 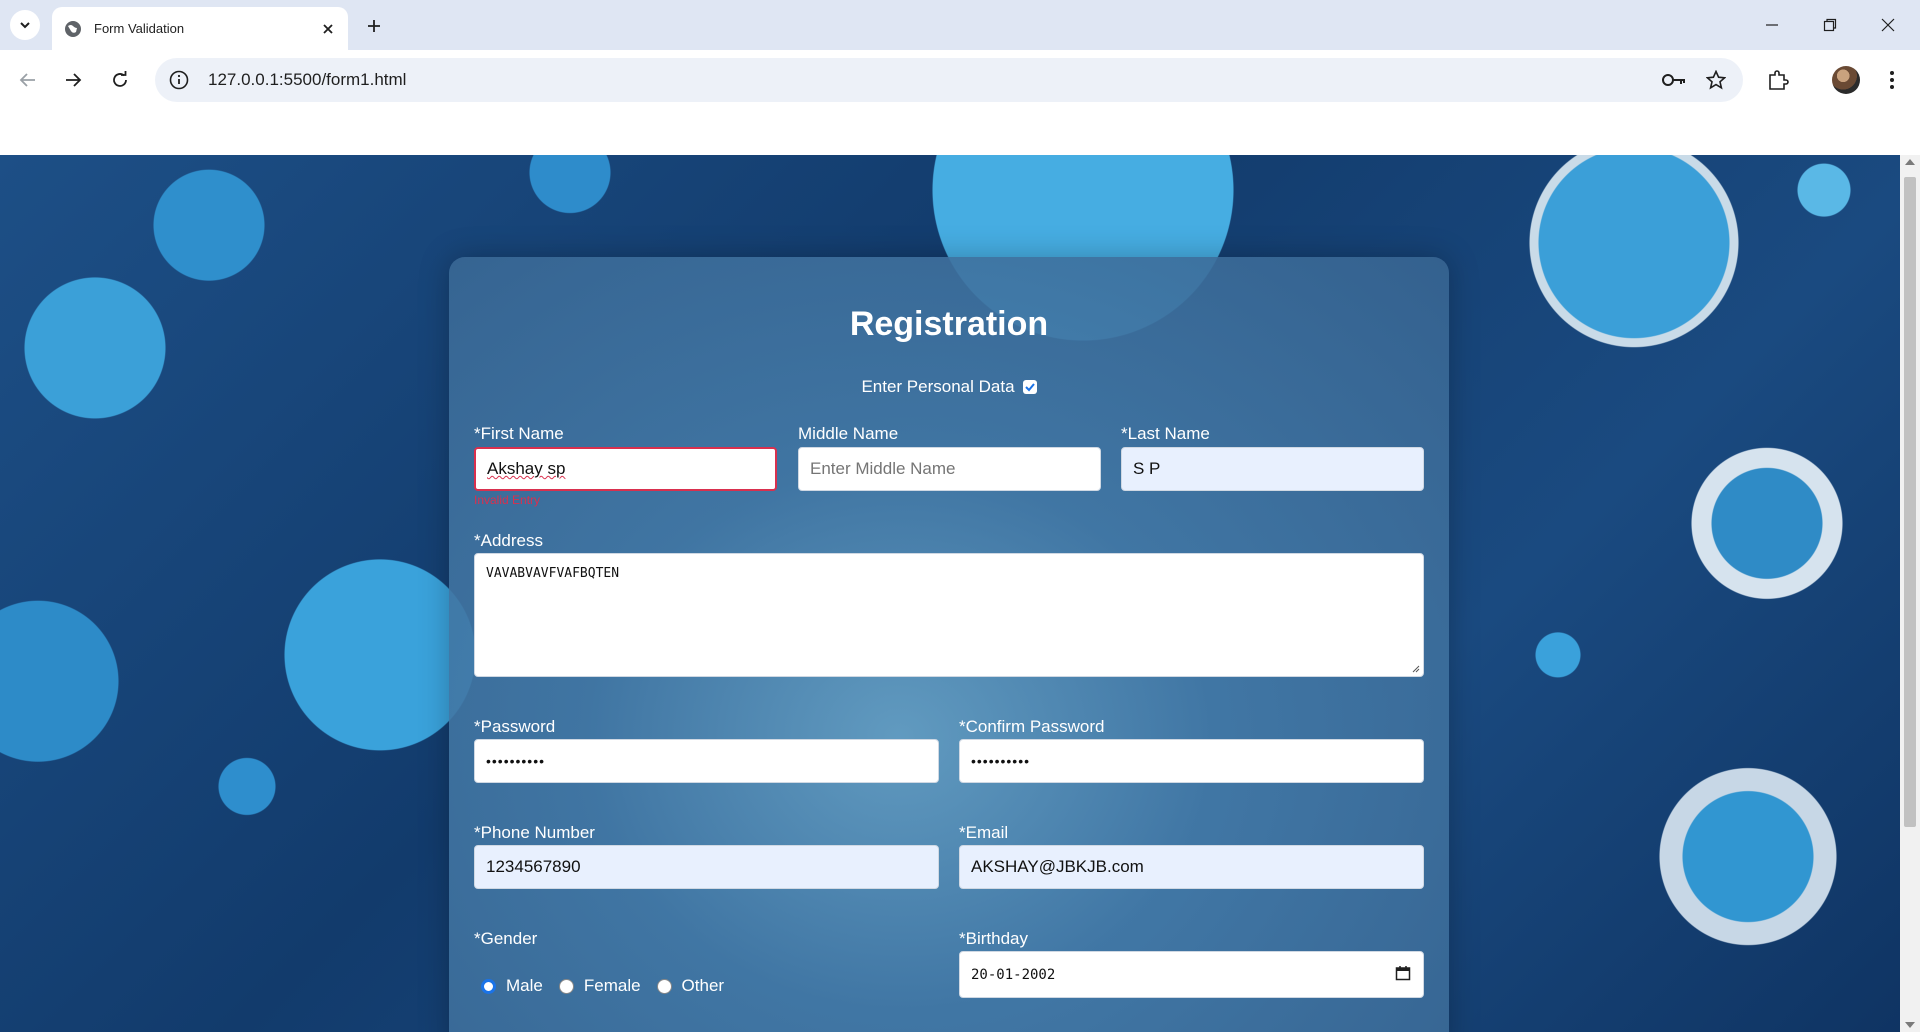 I want to click on phone-input: 1234567890, so click(x=706, y=867).